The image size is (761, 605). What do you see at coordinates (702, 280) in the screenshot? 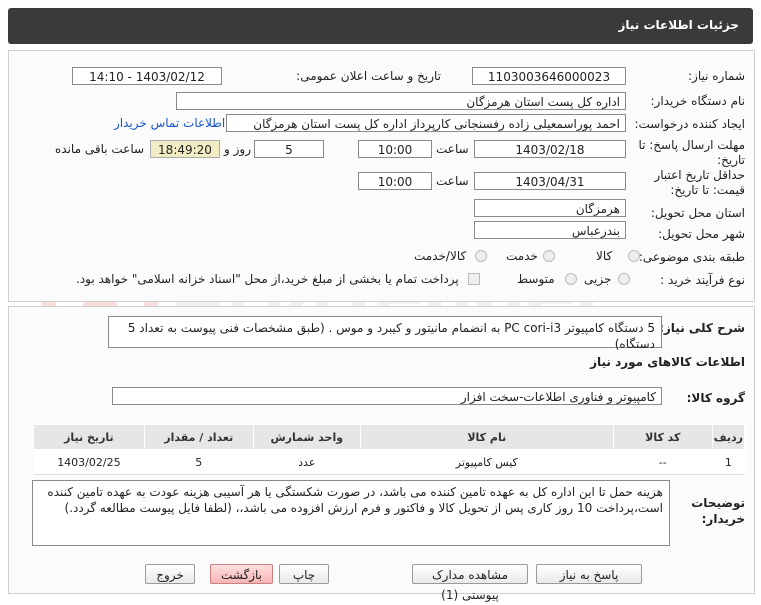
I see `process-label: نوع فرآیند خرید :` at bounding box center [702, 280].